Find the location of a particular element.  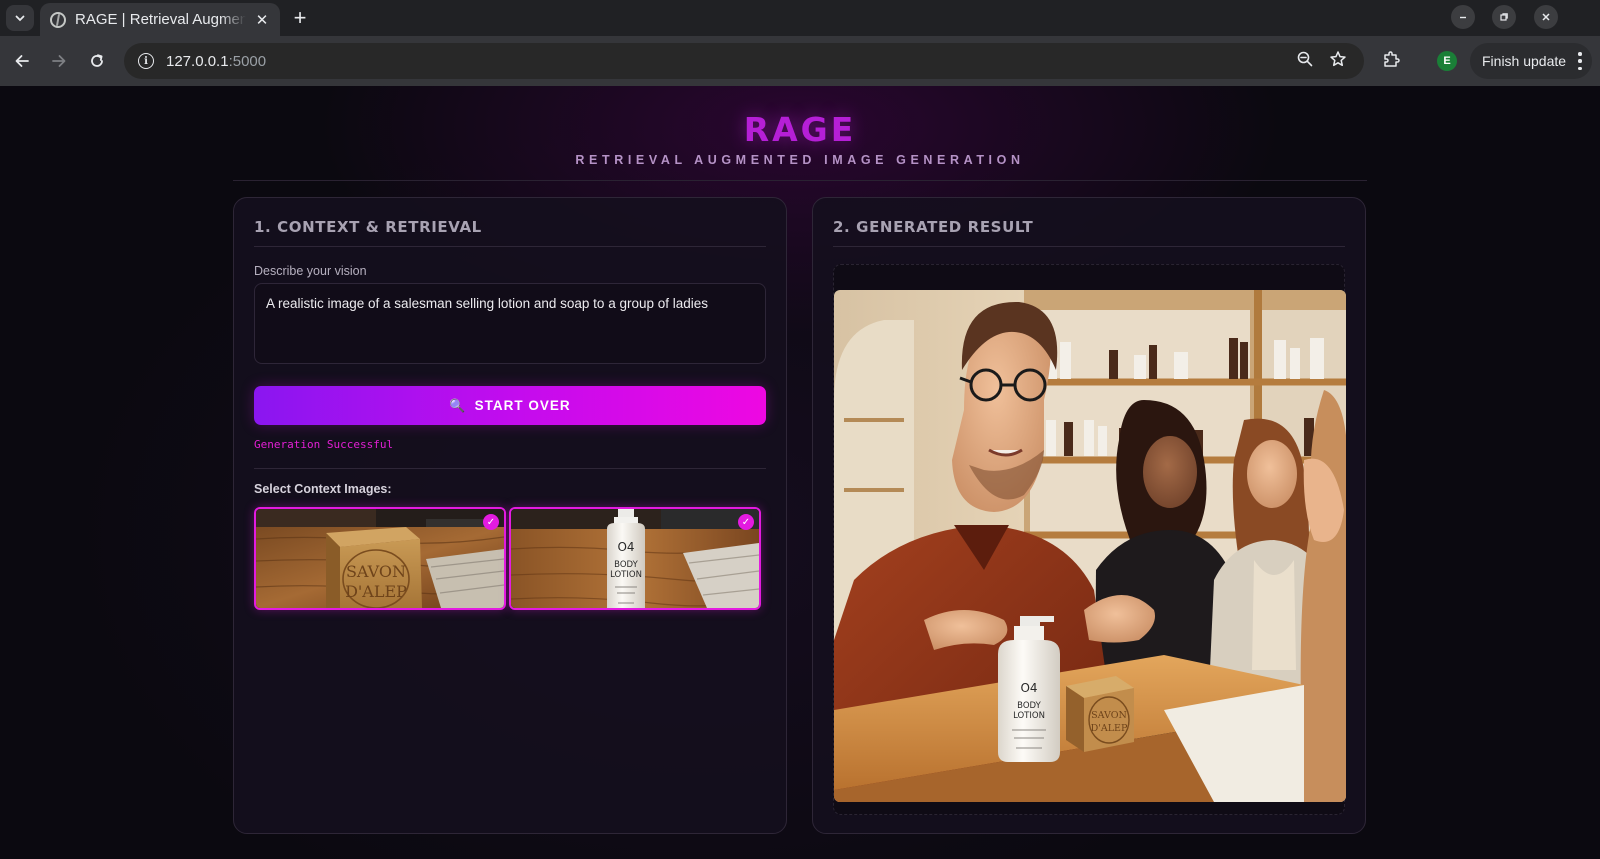

zoom-icon is located at coordinates (1305, 59).